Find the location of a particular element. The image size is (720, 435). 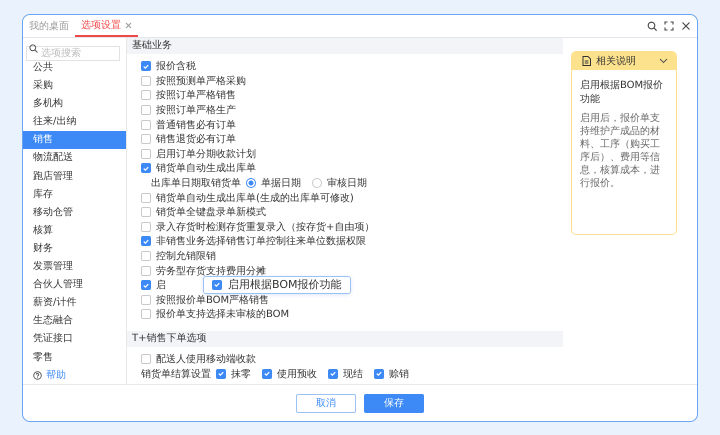

option-label: 按照订单严格生产 is located at coordinates (196, 111).